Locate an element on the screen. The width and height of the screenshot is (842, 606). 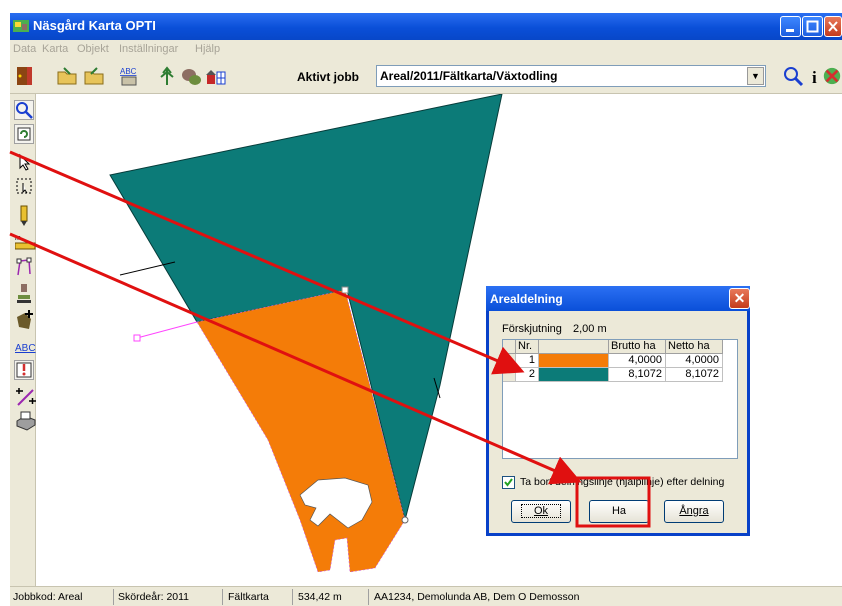
open-folder-icon is located at coordinates (67, 76).